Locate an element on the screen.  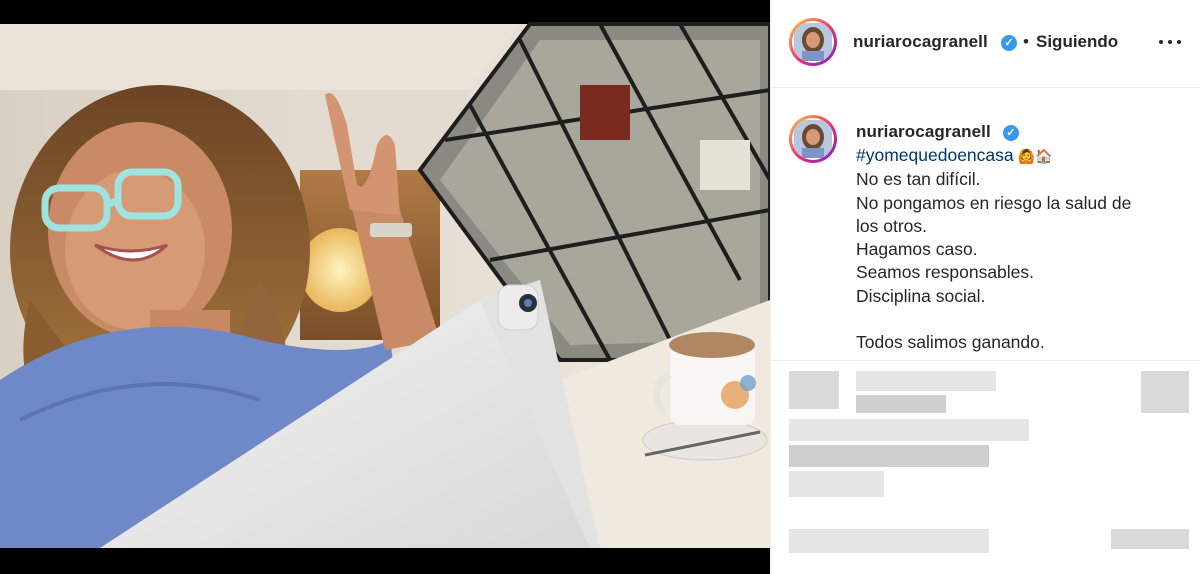
more-options-icon is located at coordinates (1171, 42).